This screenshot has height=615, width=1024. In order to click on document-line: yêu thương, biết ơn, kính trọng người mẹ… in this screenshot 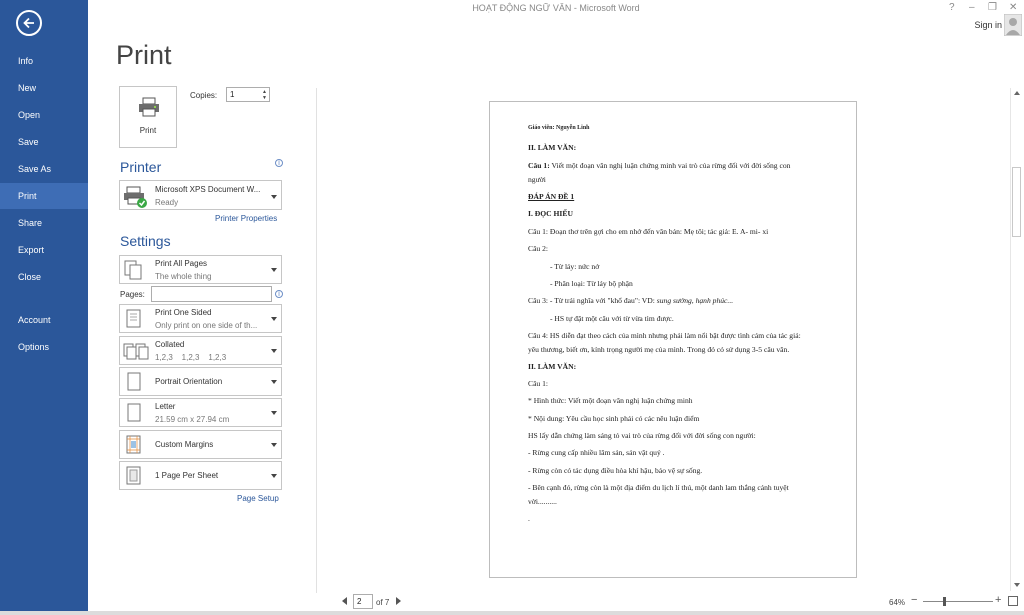, I will do `click(659, 349)`.